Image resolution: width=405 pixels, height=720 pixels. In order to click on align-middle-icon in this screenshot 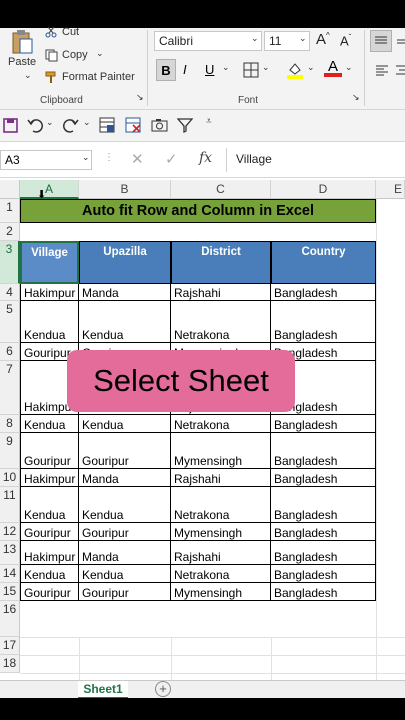, I will do `click(400, 41)`.